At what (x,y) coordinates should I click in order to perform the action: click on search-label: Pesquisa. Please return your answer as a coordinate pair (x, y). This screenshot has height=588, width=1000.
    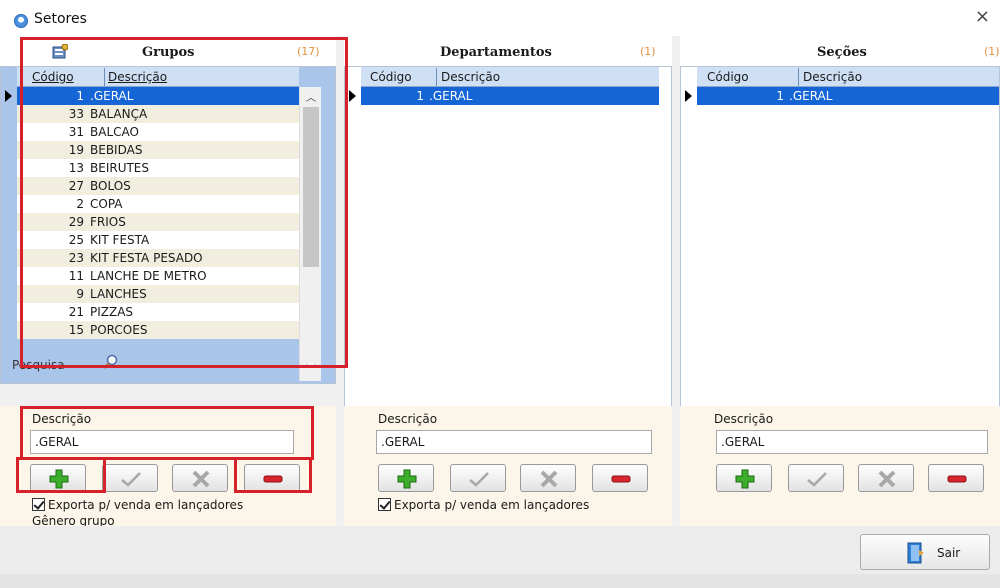
    Looking at the image, I should click on (38, 365).